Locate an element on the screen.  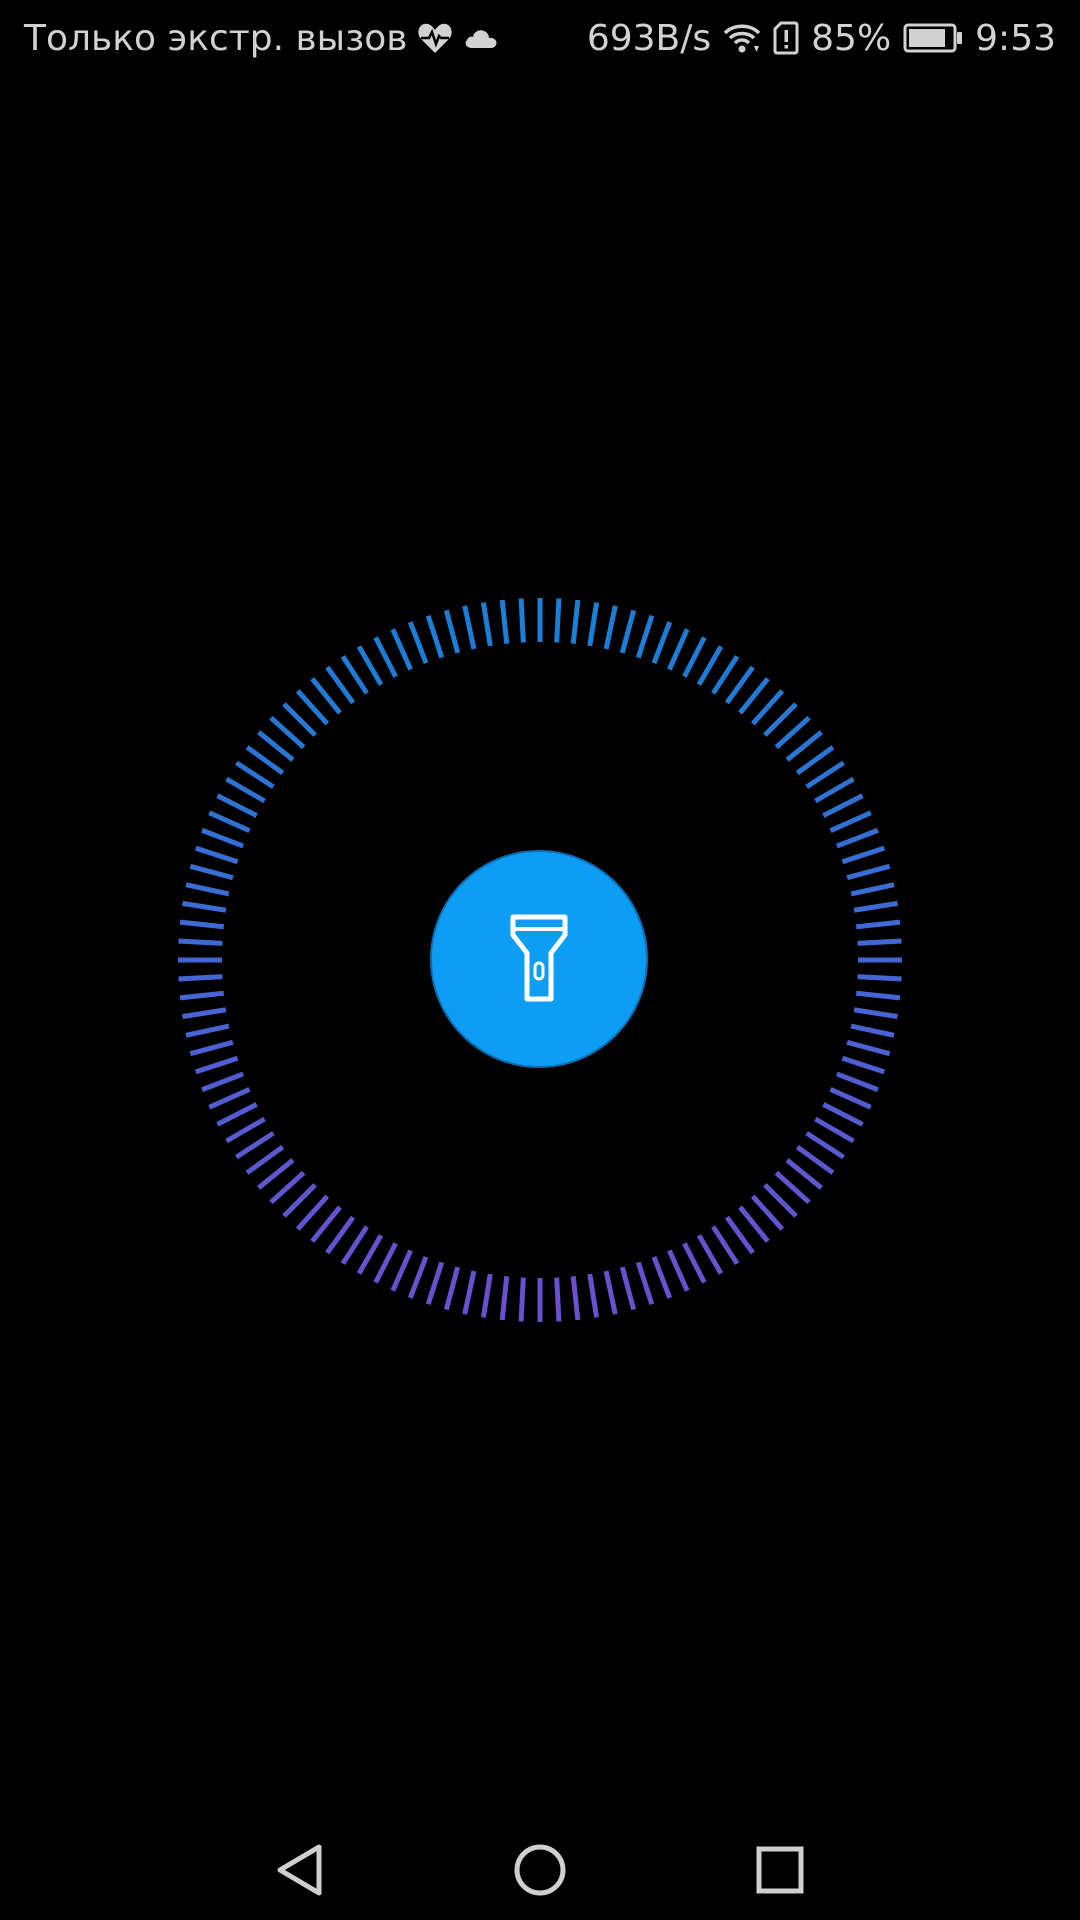
flashlight-toggle-button is located at coordinates (539, 959).